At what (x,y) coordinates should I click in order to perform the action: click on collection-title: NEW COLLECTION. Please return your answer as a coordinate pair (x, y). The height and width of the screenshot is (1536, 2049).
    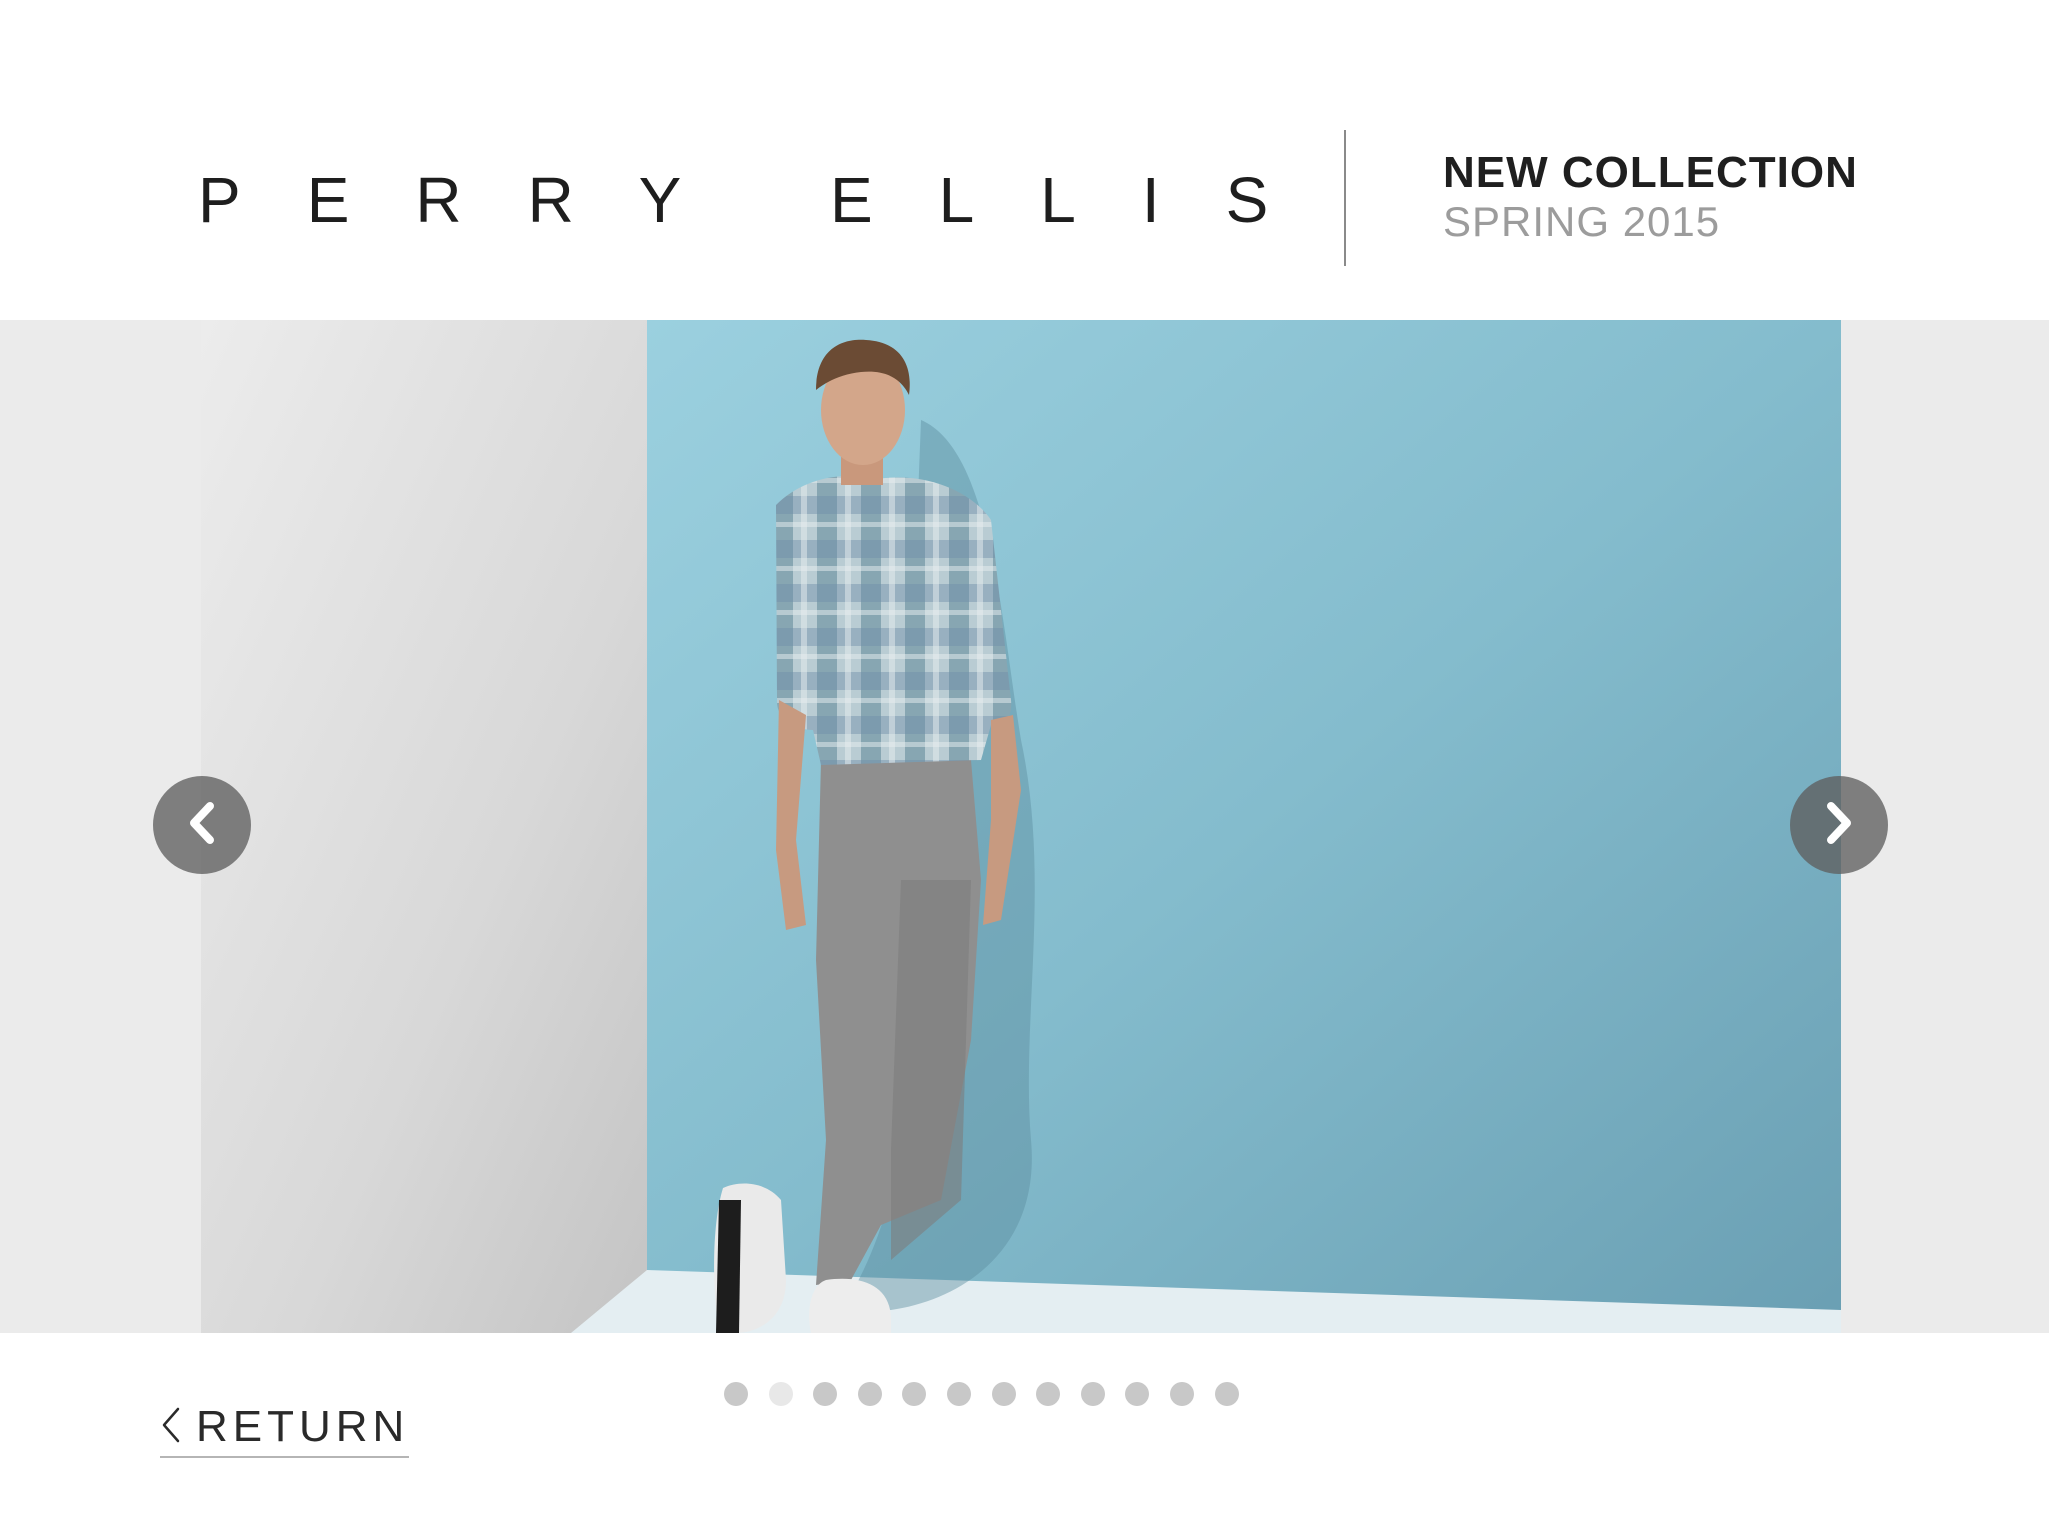
    Looking at the image, I should click on (1650, 172).